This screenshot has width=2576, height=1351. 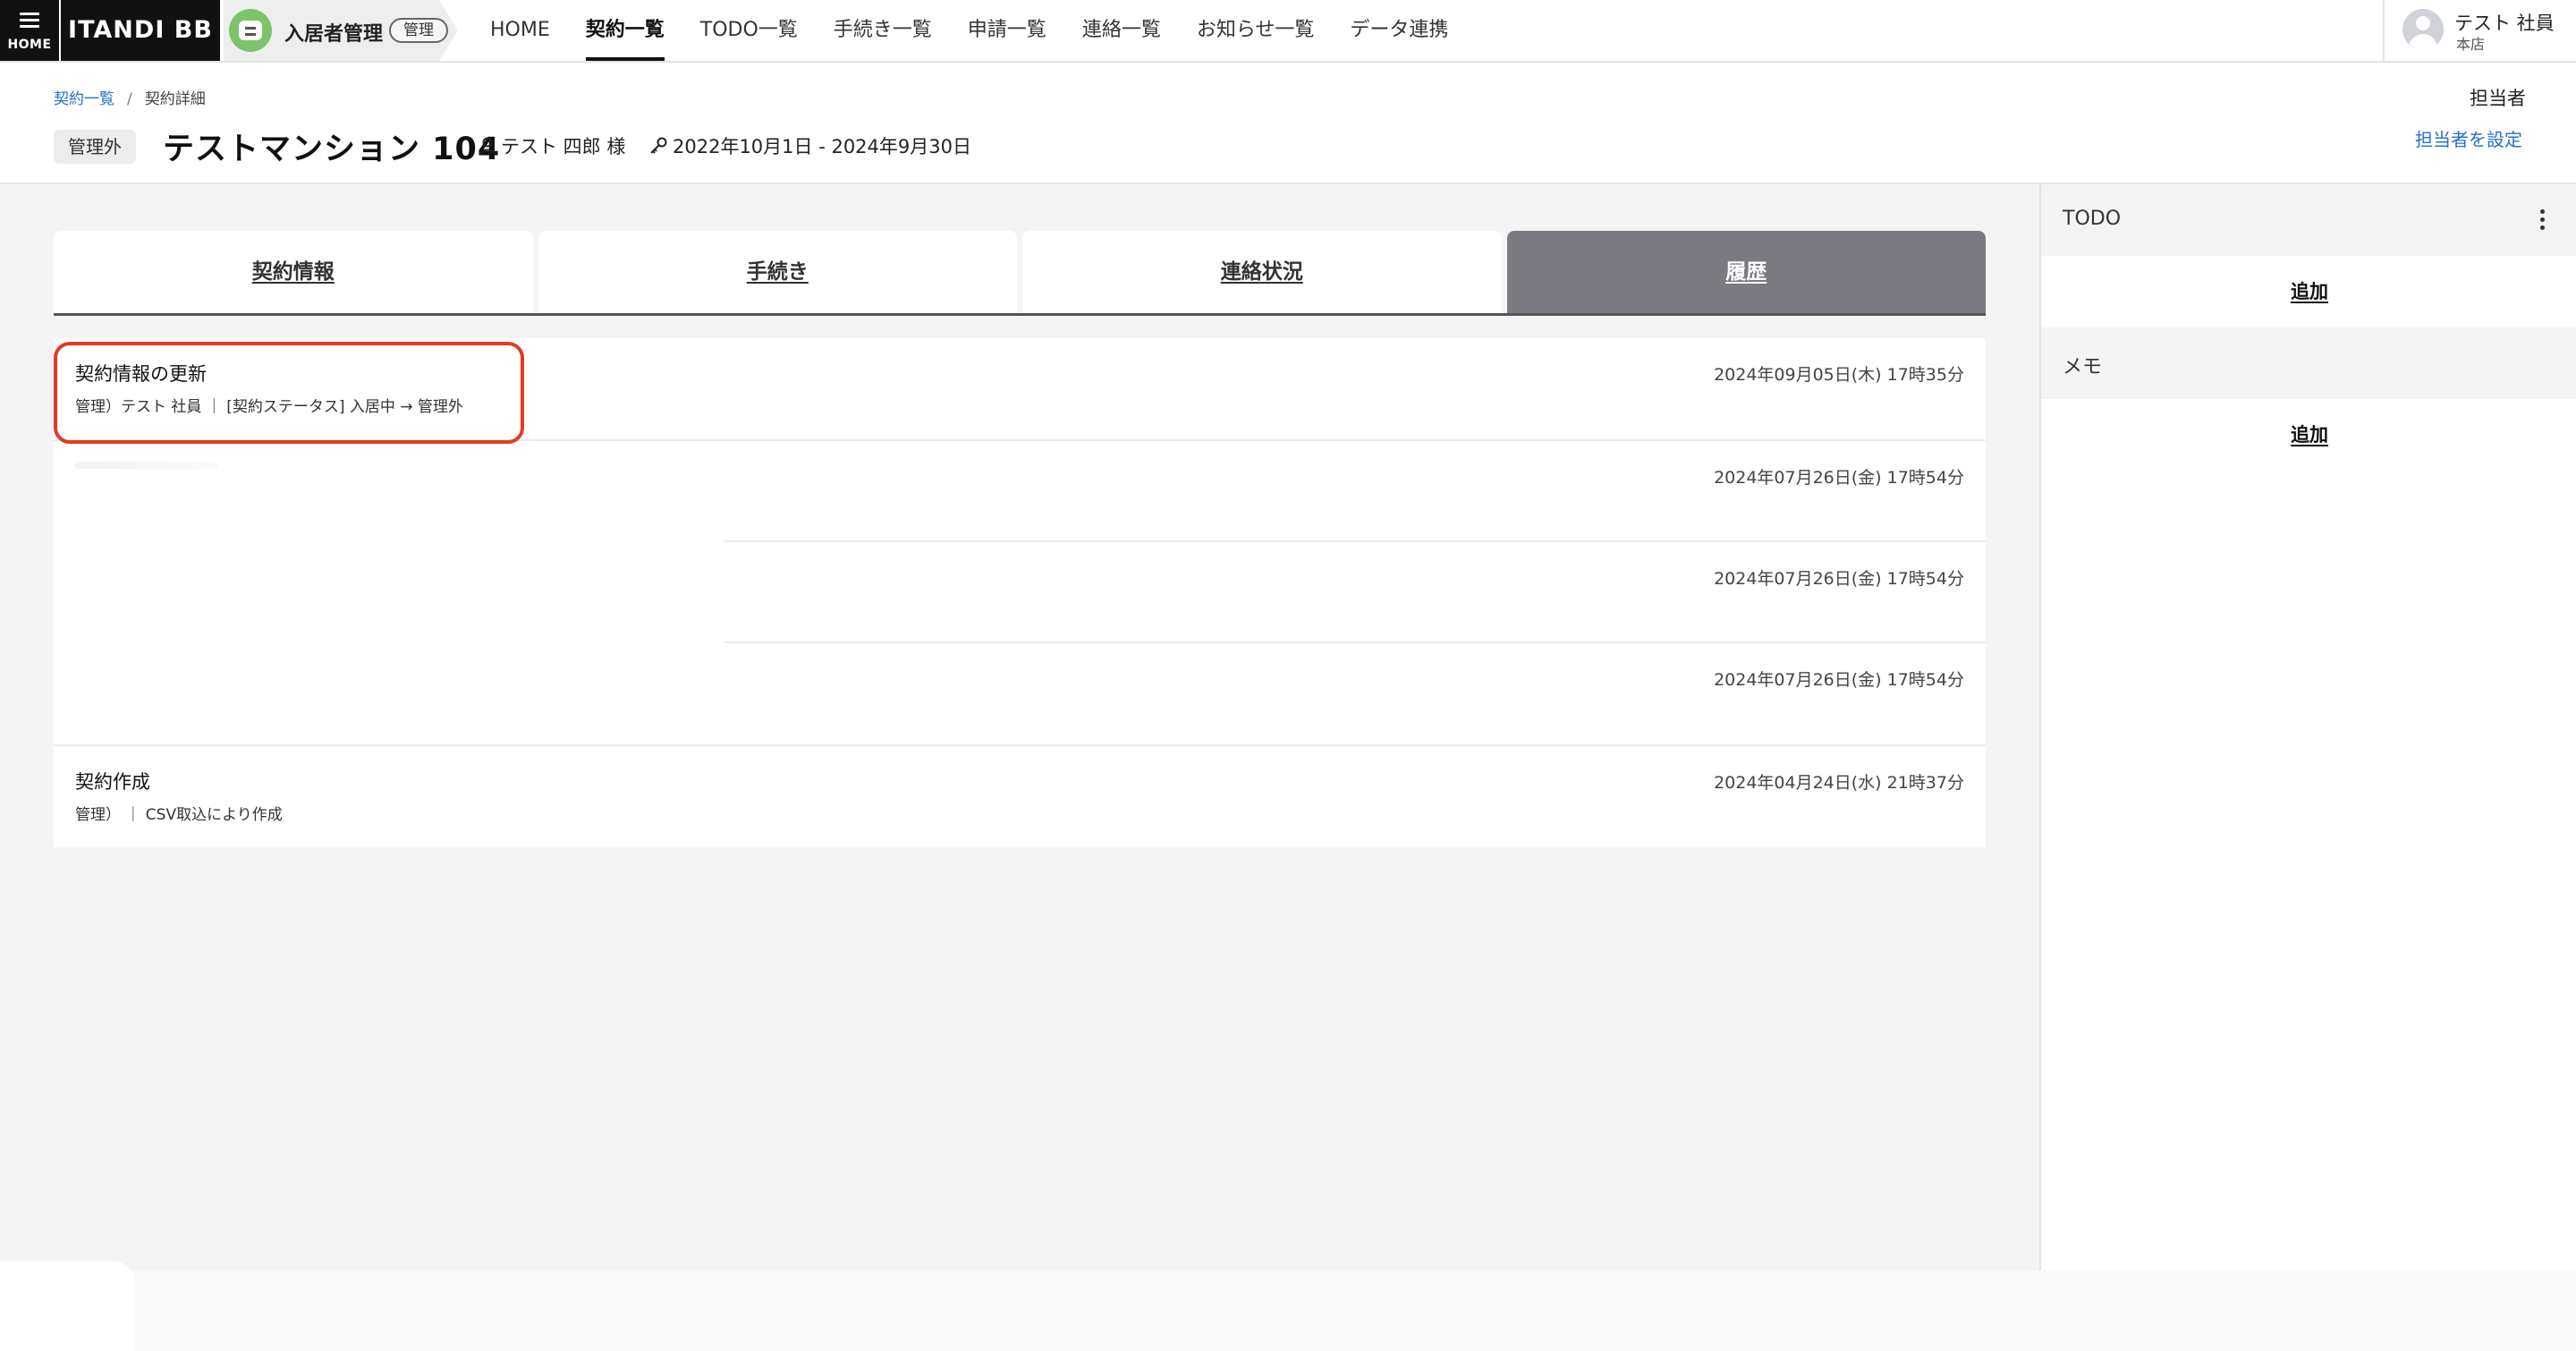 I want to click on user-menu: テスト 社員 本店, so click(x=2479, y=30).